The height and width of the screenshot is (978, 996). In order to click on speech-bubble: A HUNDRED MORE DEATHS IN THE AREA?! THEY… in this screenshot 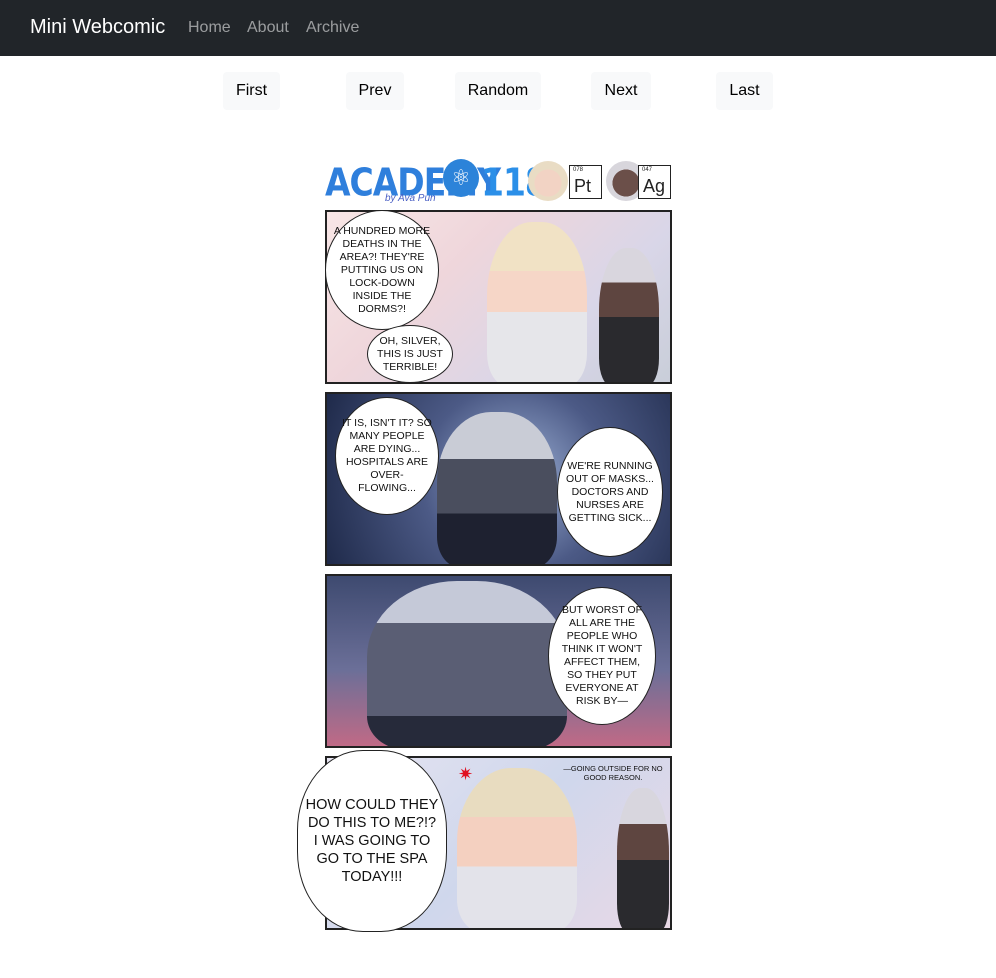, I will do `click(382, 270)`.